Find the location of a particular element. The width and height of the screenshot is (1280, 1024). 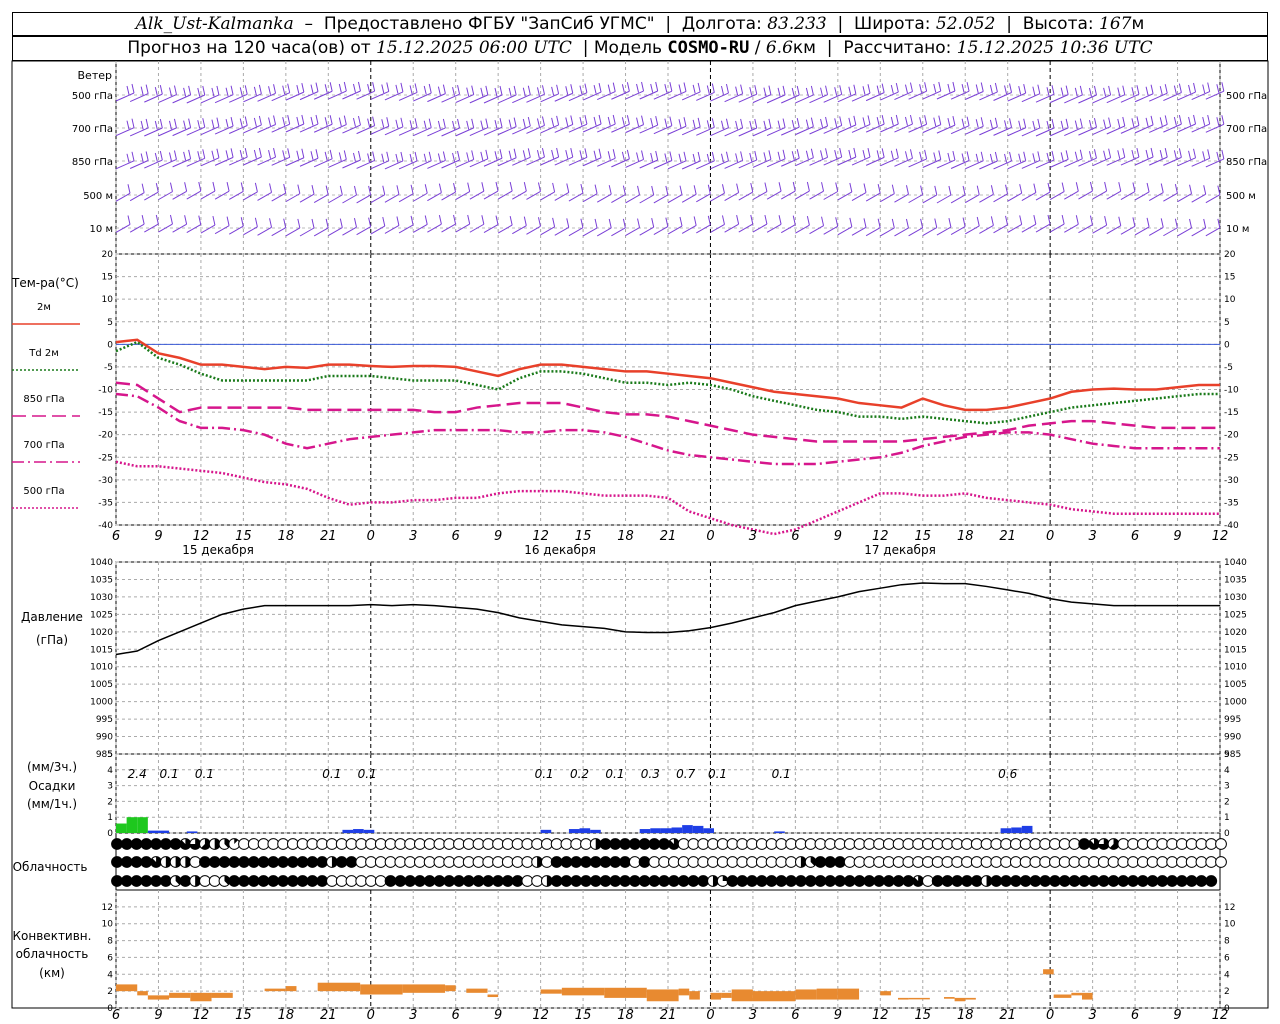

pressure-tick: 1015 is located at coordinates (101, 650).